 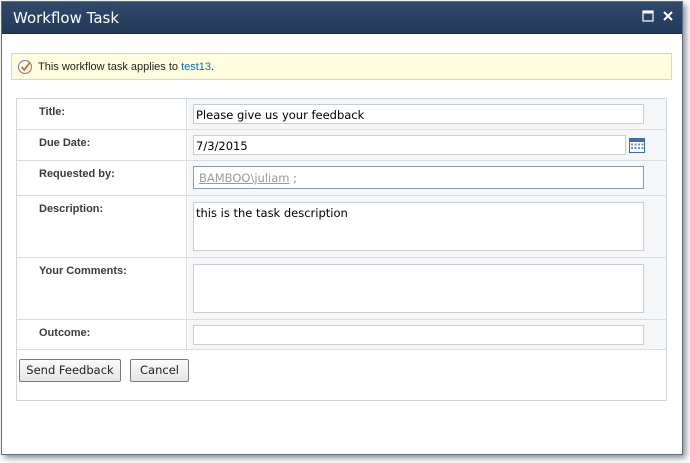 What do you see at coordinates (648, 16) in the screenshot?
I see `maximize-icon` at bounding box center [648, 16].